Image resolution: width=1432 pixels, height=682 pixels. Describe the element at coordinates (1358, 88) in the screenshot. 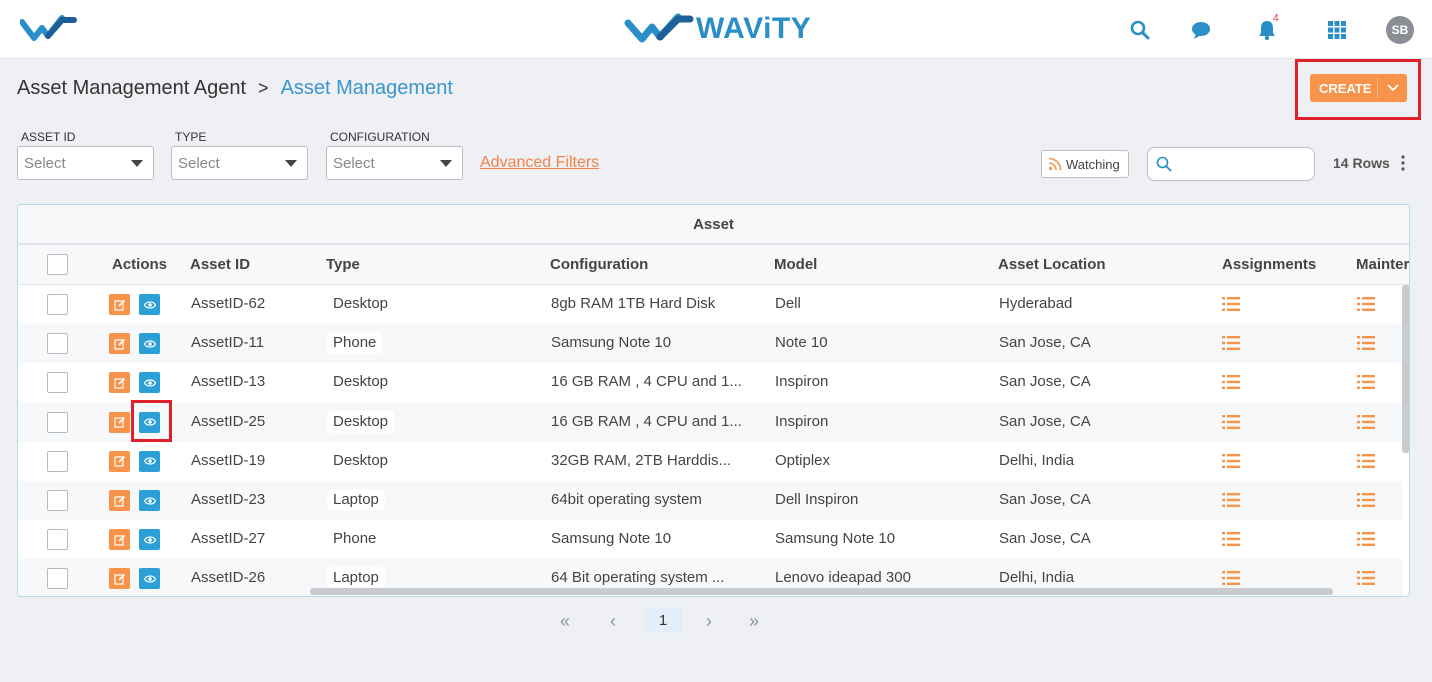

I see `create-button: CREATE` at that location.